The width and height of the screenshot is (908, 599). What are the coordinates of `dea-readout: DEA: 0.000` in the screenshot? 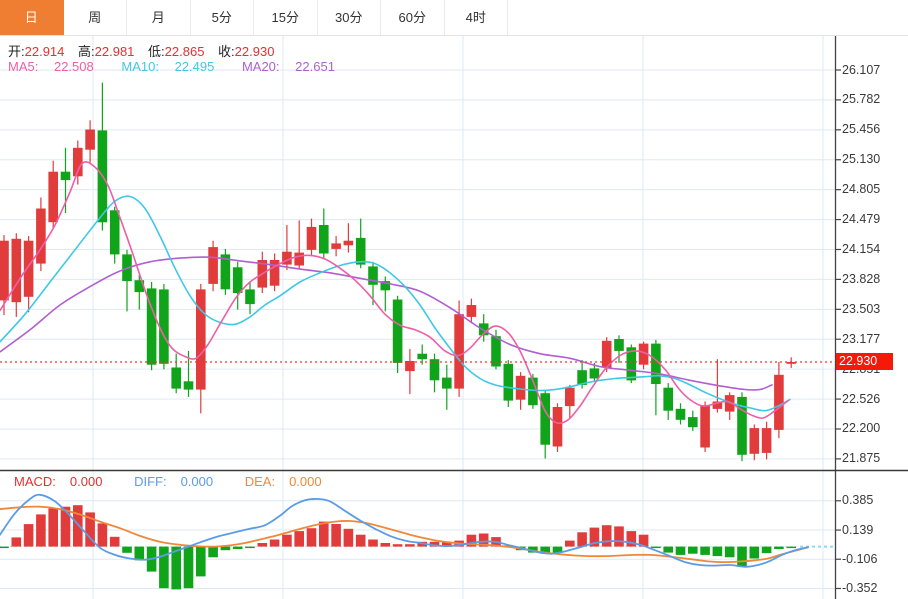 It's located at (283, 481).